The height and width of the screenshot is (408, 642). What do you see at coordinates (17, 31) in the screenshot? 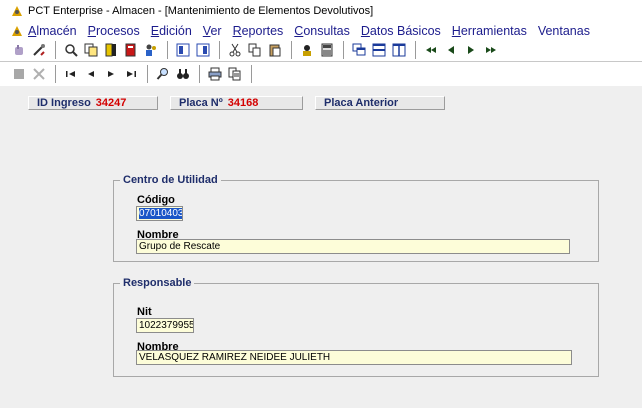
I see `mdi-child-icon` at bounding box center [17, 31].